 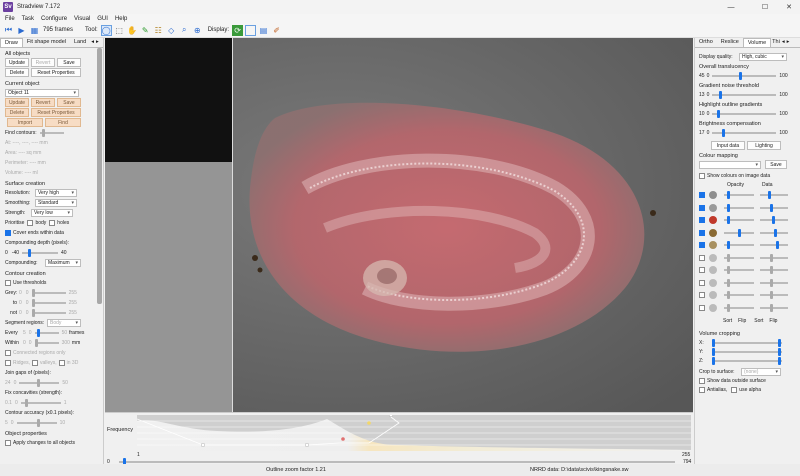 I want to click on menu-task: Task, so click(x=28, y=19).